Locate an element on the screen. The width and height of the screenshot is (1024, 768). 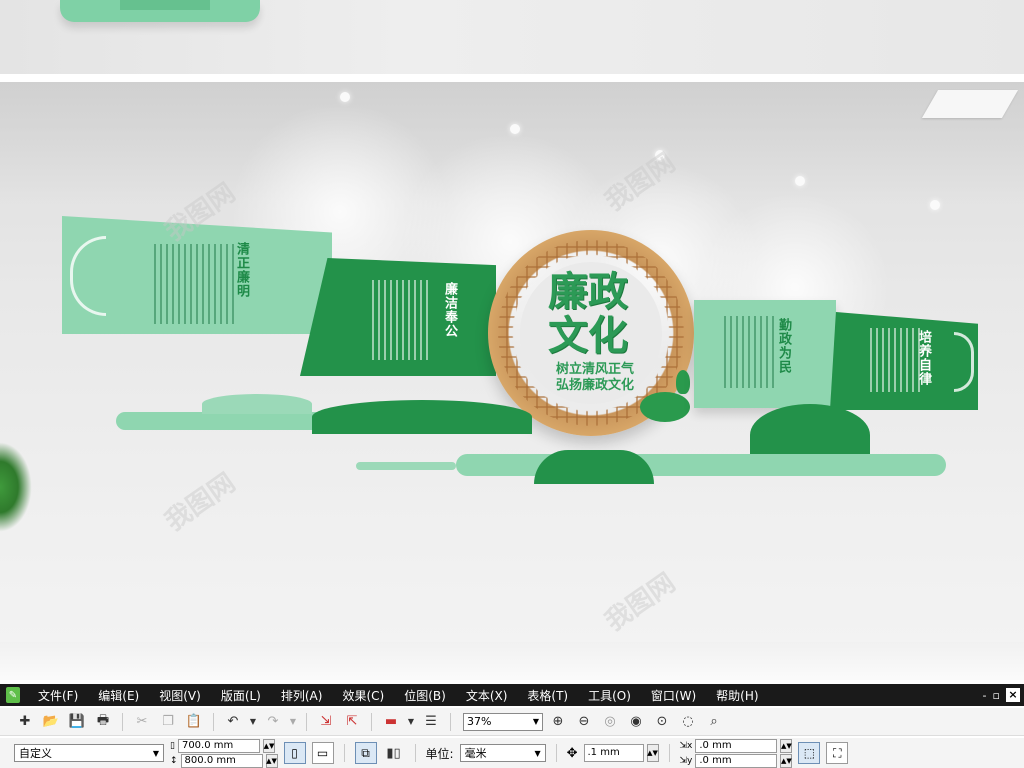
zoom-all-icon: ◉ is located at coordinates (636, 722).